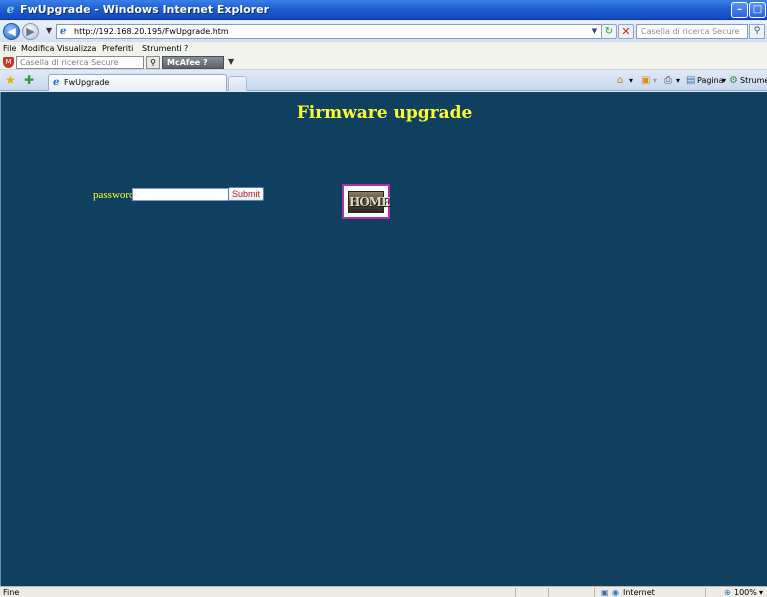 The width and height of the screenshot is (767, 597). What do you see at coordinates (727, 592) in the screenshot?
I see `zoom-icon: ⊕` at bounding box center [727, 592].